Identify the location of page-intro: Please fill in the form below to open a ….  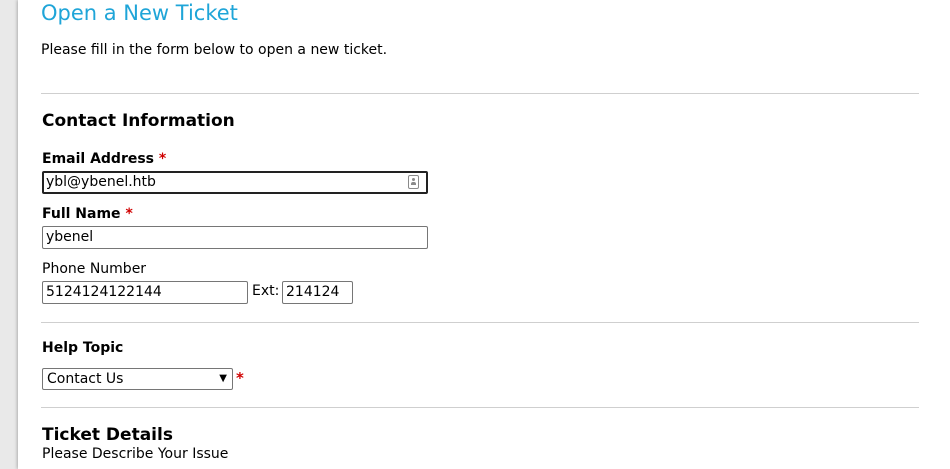
(214, 50).